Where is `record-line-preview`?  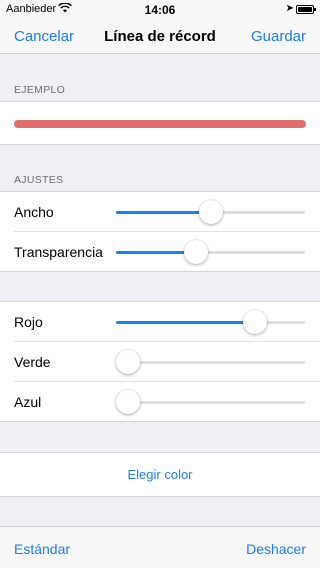 record-line-preview is located at coordinates (160, 124).